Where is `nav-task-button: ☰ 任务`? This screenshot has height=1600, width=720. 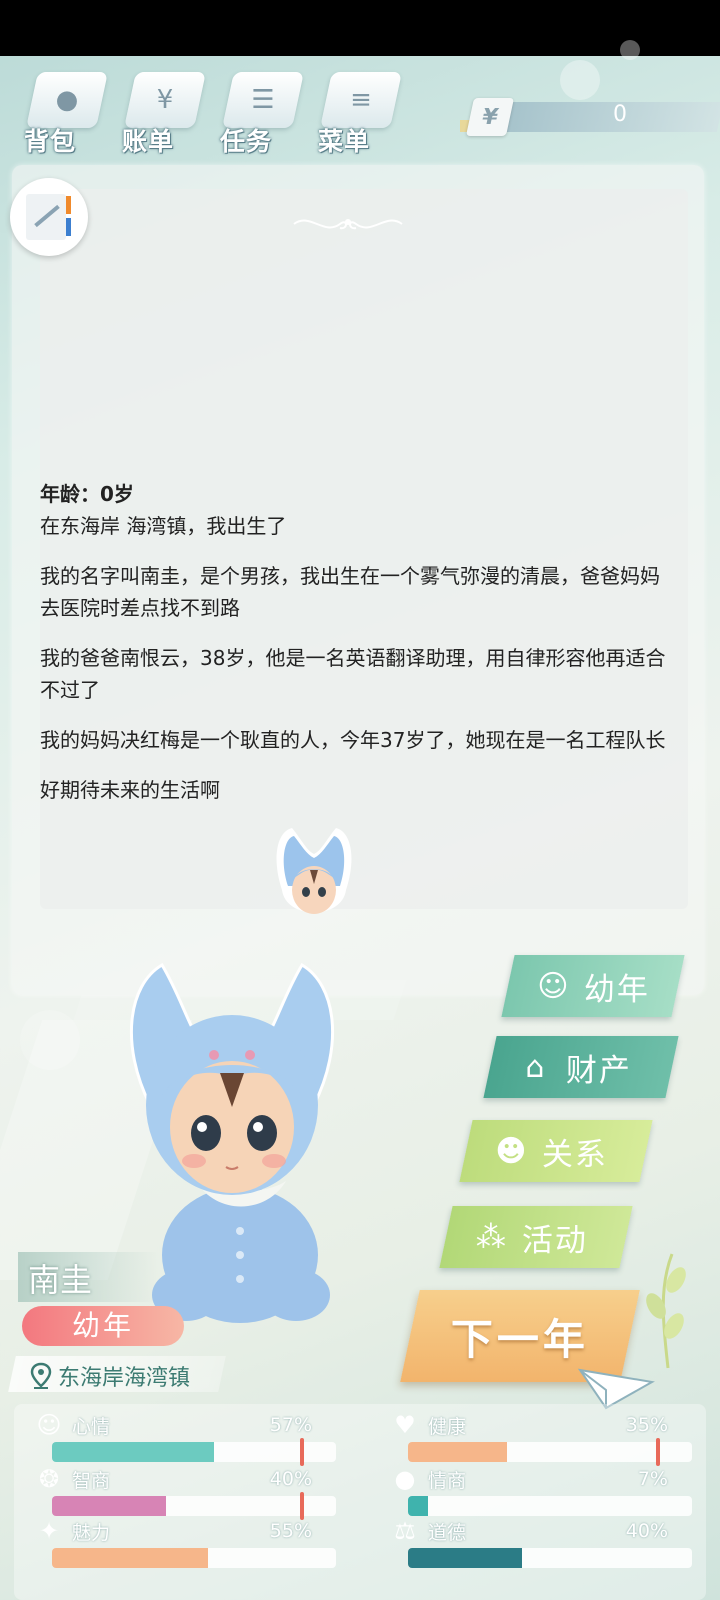
nav-task-button: ☰ 任务 is located at coordinates (258, 112).